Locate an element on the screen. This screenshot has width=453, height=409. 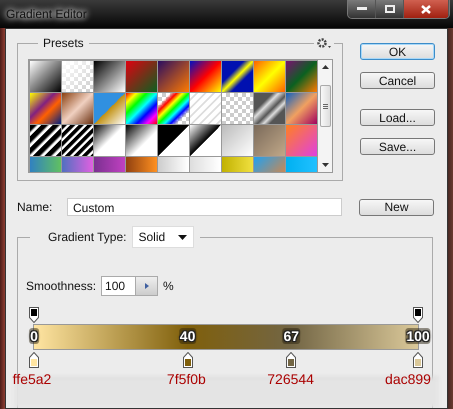
maximize-icon is located at coordinates (389, 9).